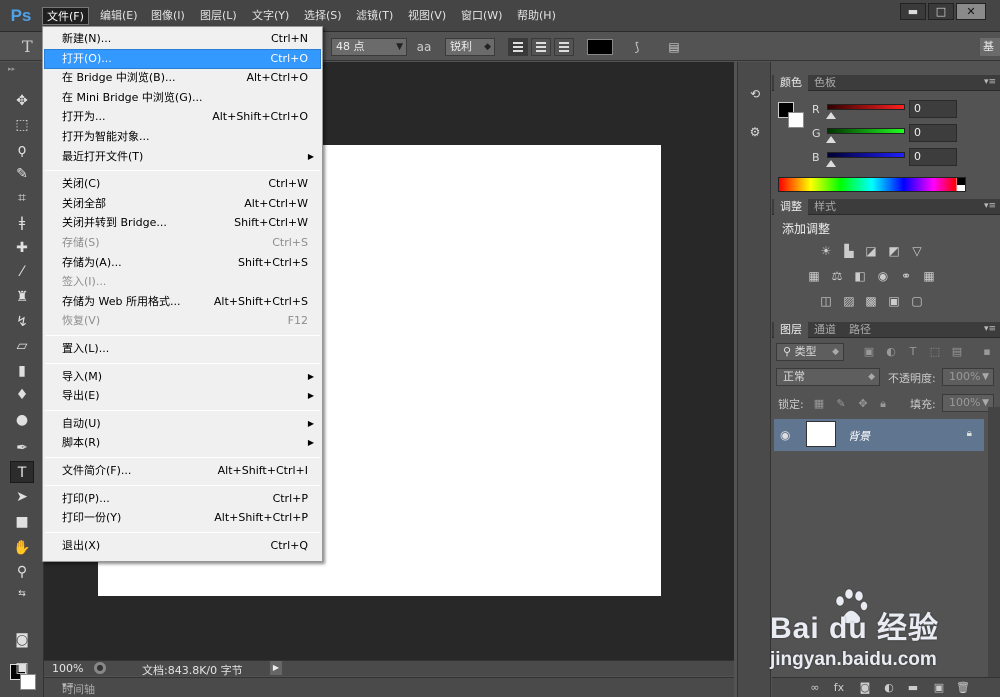 The height and width of the screenshot is (697, 1000). I want to click on pen-tool-icon: ✒, so click(22, 448).